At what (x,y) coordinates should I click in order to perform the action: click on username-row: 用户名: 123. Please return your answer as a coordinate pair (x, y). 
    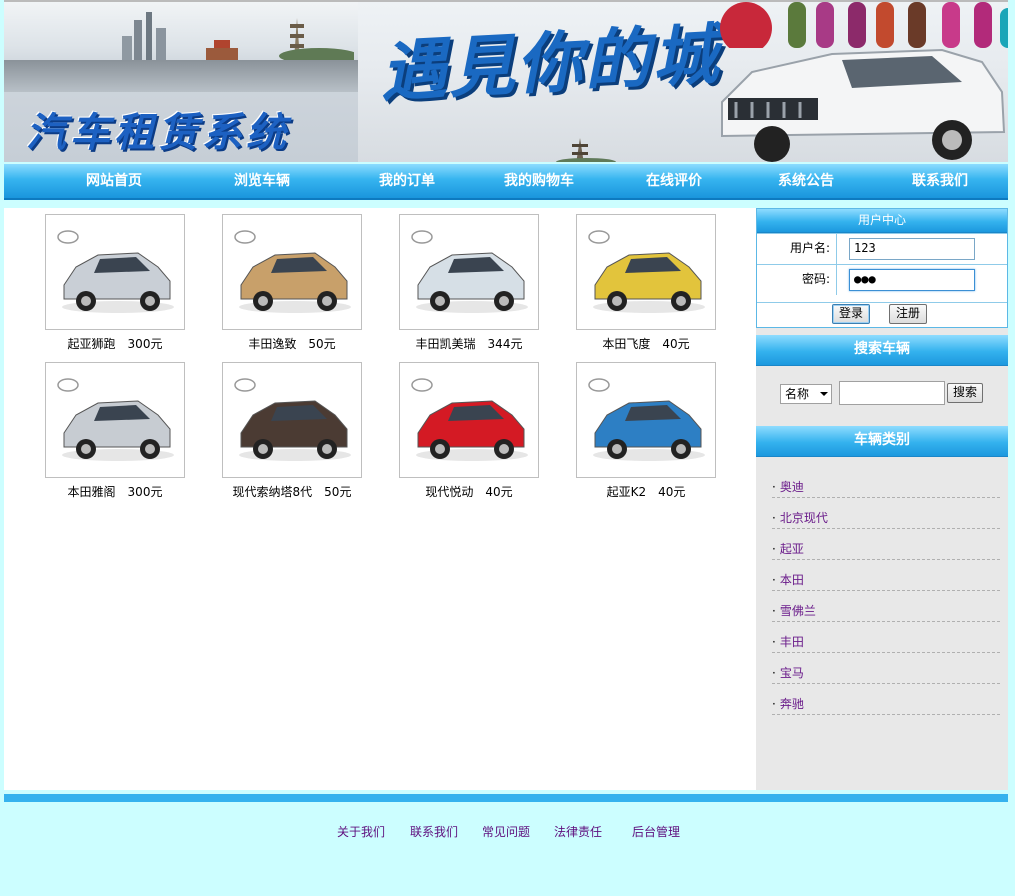
    Looking at the image, I should click on (882, 248).